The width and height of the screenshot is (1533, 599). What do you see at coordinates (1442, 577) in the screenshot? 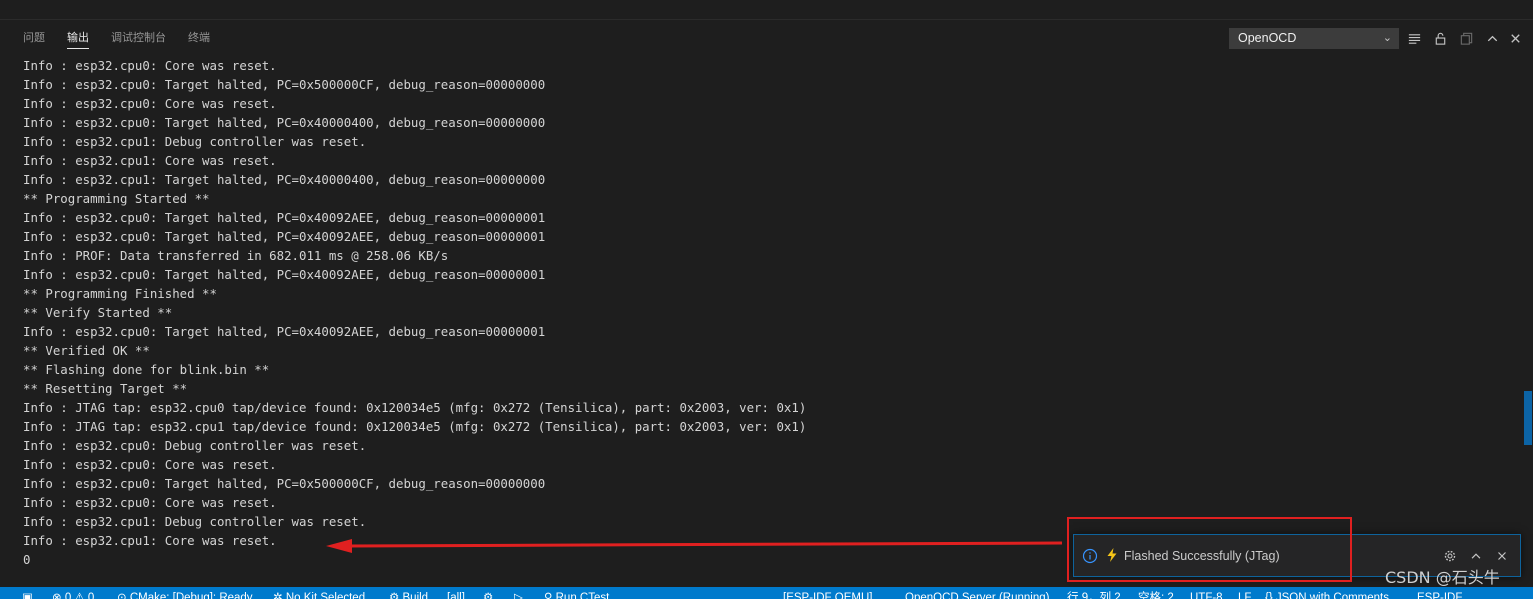
I see `watermark: CSDN @石头牛` at bounding box center [1442, 577].